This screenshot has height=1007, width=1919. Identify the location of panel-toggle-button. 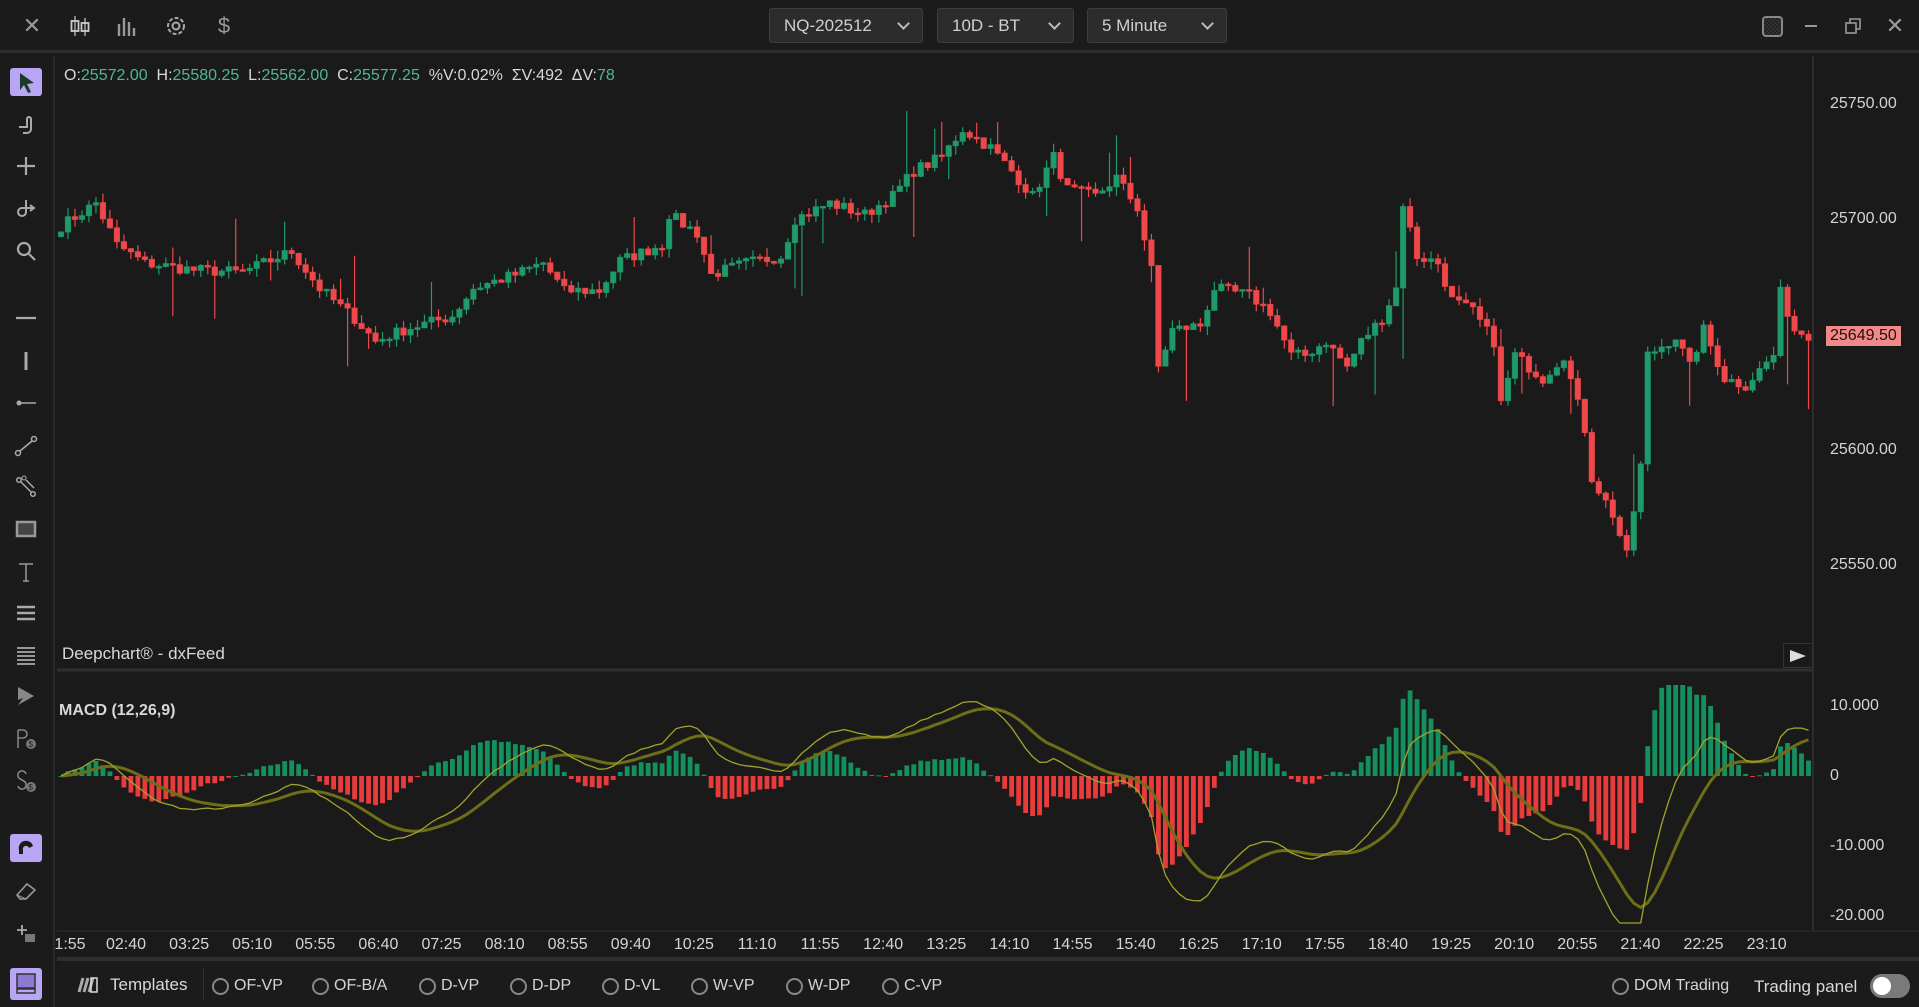
(26, 984).